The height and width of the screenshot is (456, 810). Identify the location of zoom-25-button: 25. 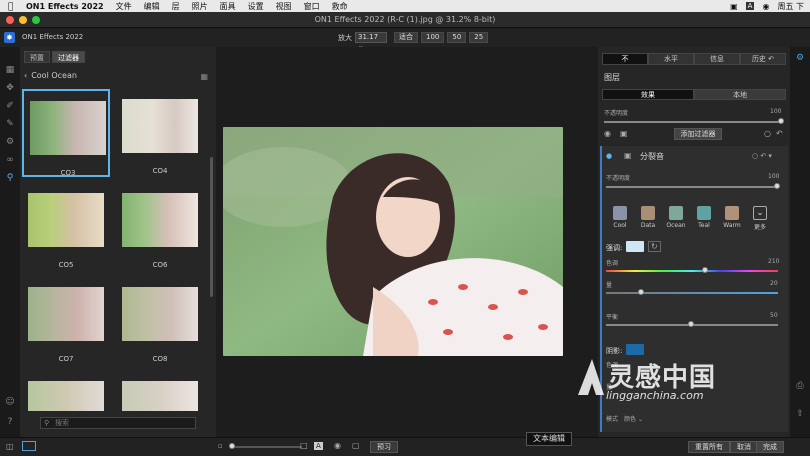
(479, 37).